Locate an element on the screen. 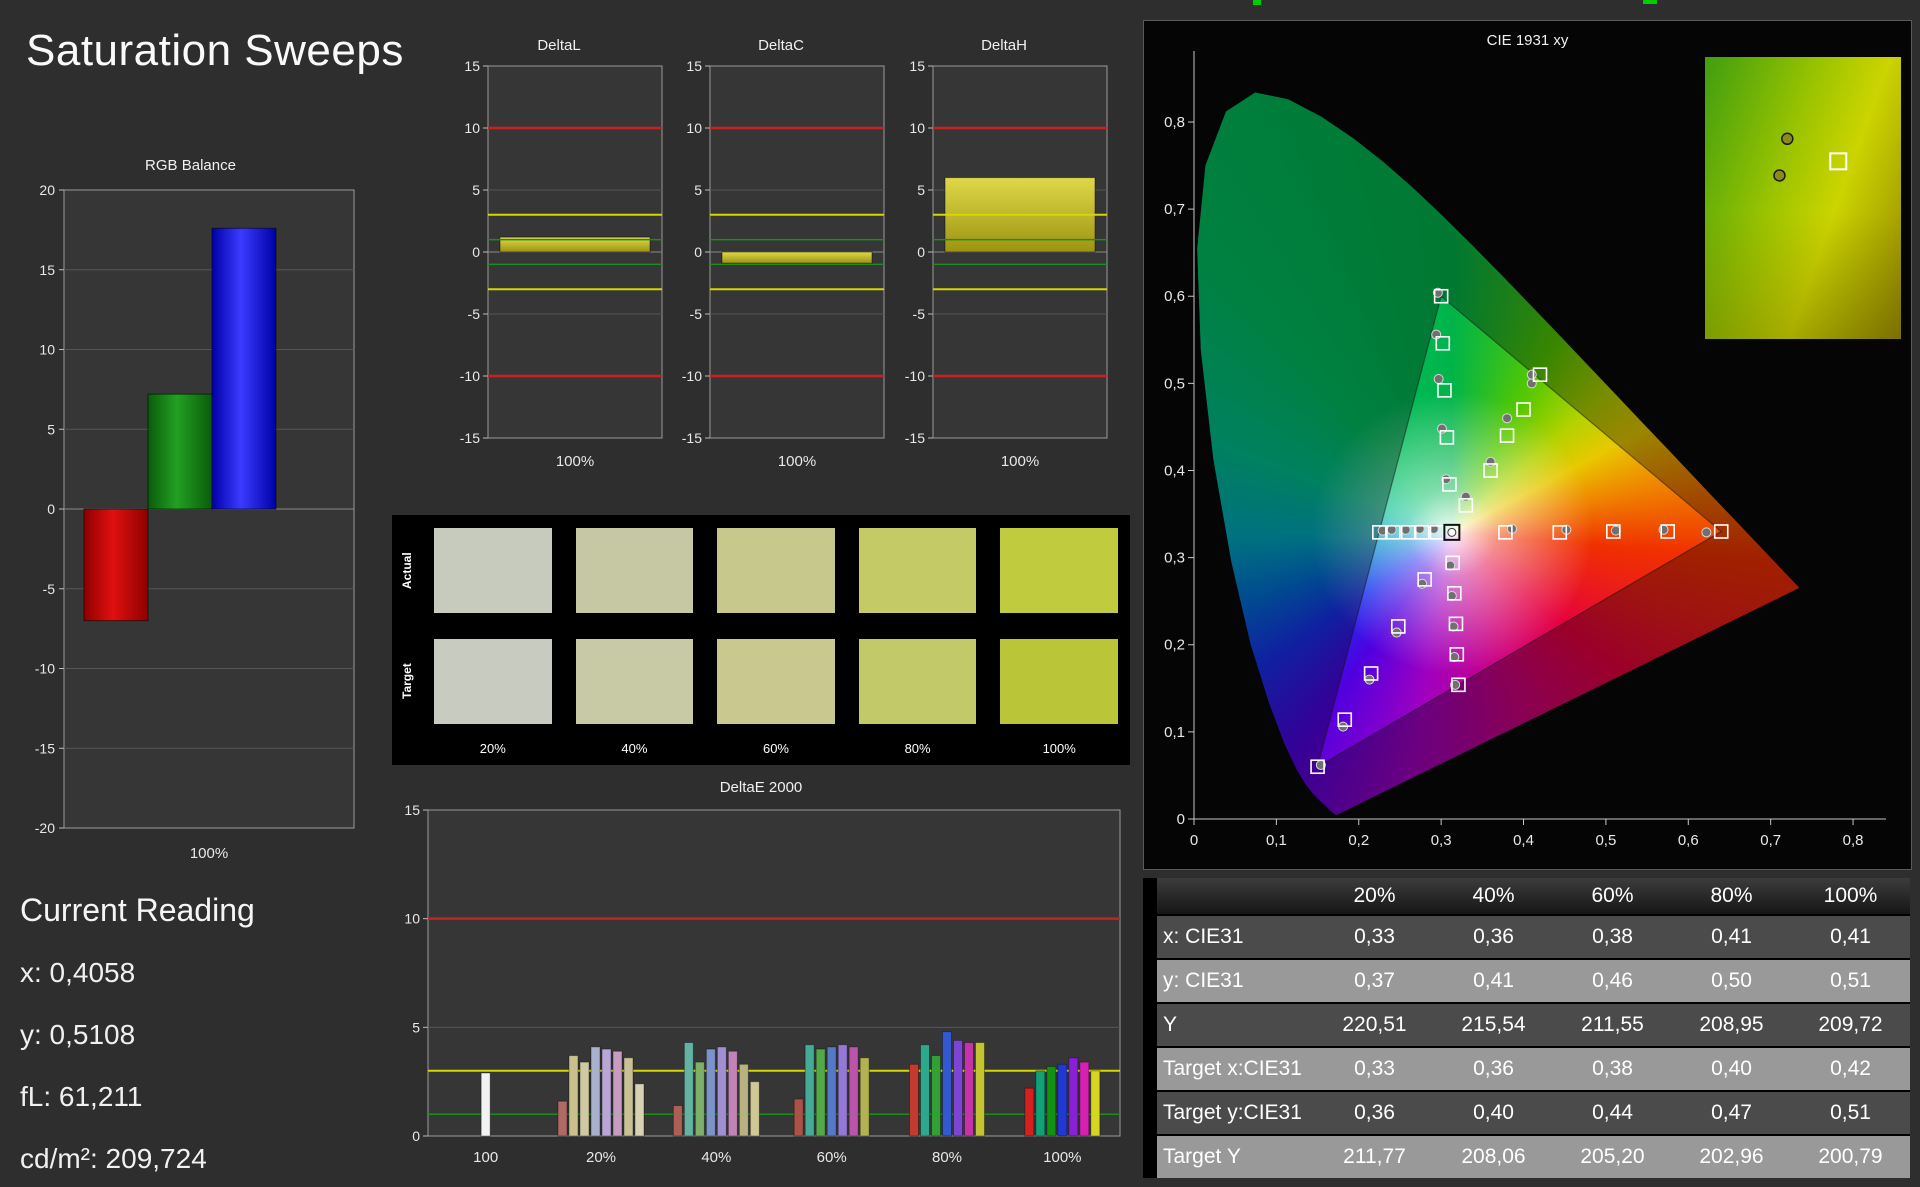 The image size is (1920, 1187). bar-red is located at coordinates (116, 565).